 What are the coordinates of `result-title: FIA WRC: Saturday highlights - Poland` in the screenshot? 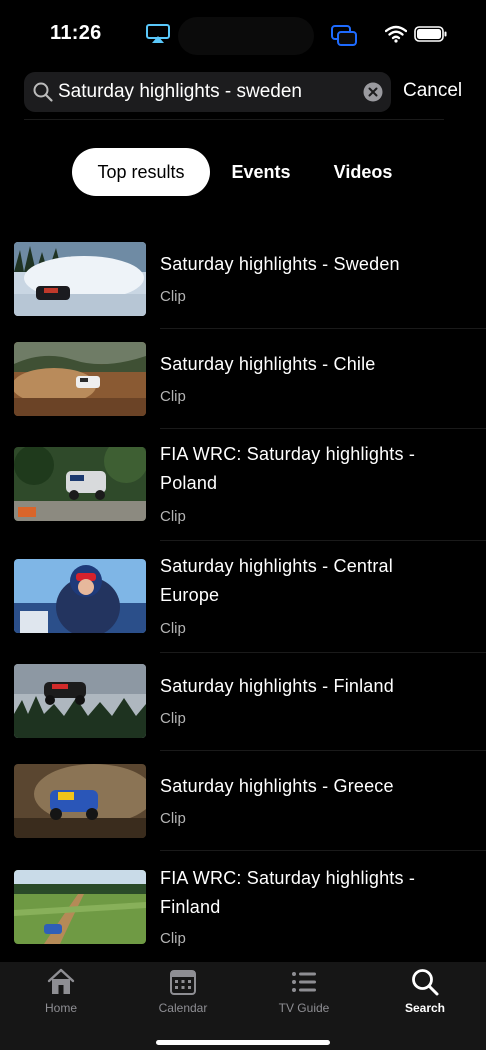 It's located at (288, 468).